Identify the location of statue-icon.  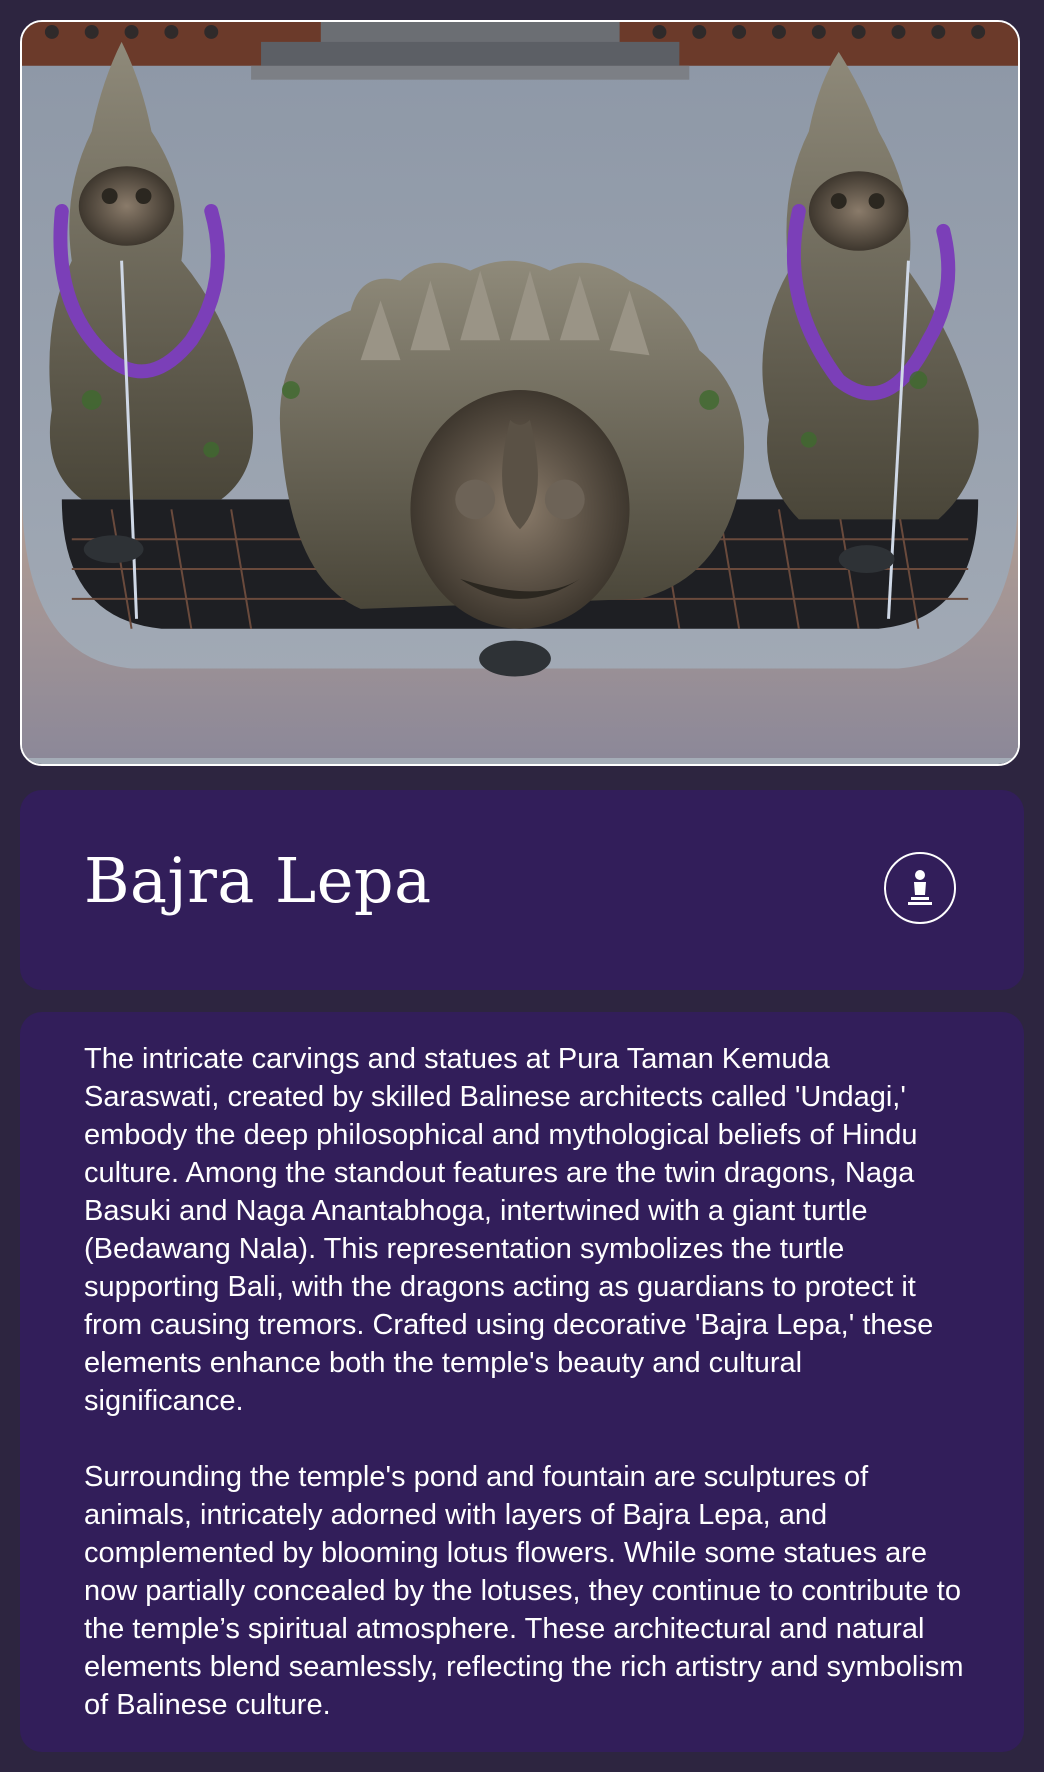
(920, 887).